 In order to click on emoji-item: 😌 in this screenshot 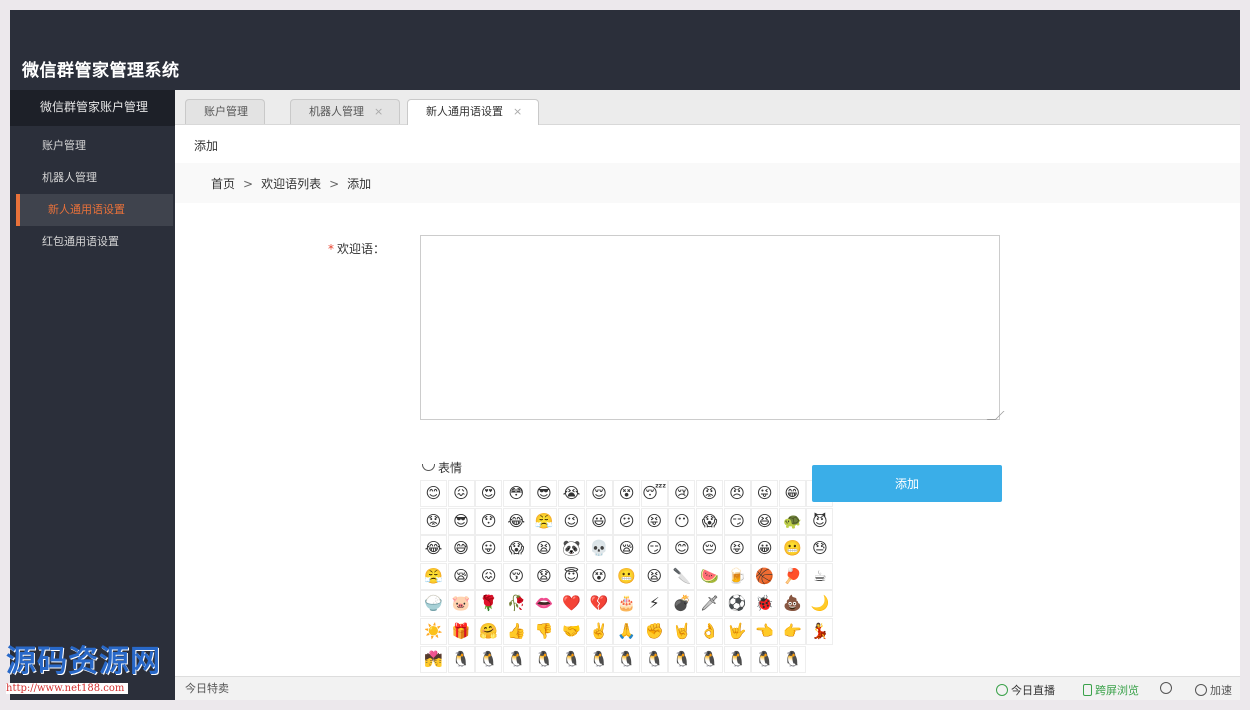, I will do `click(599, 493)`.